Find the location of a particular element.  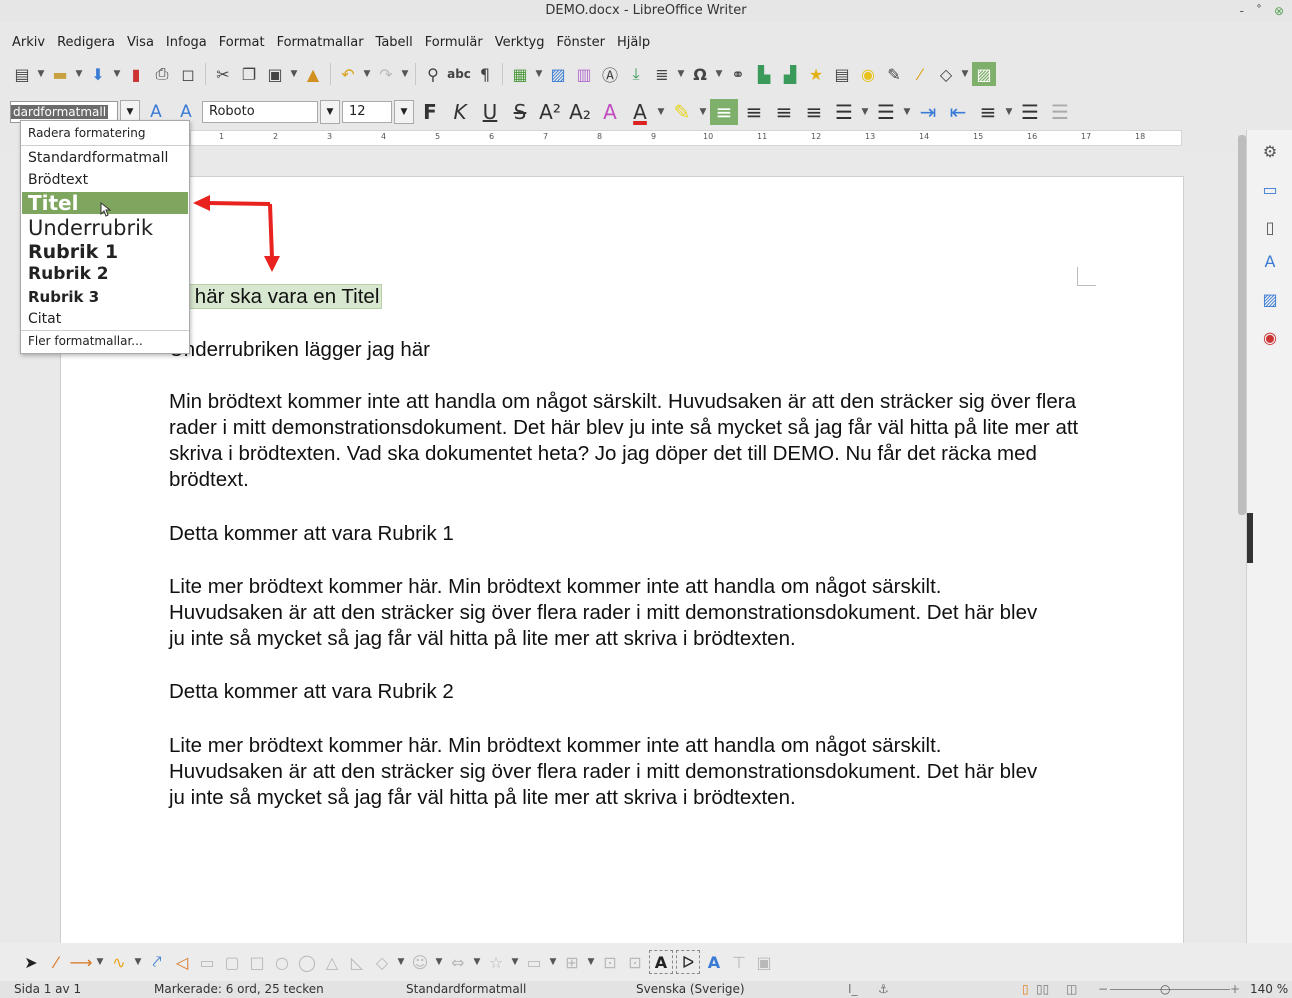

menu-formatmallar: Formatmallar is located at coordinates (320, 43).